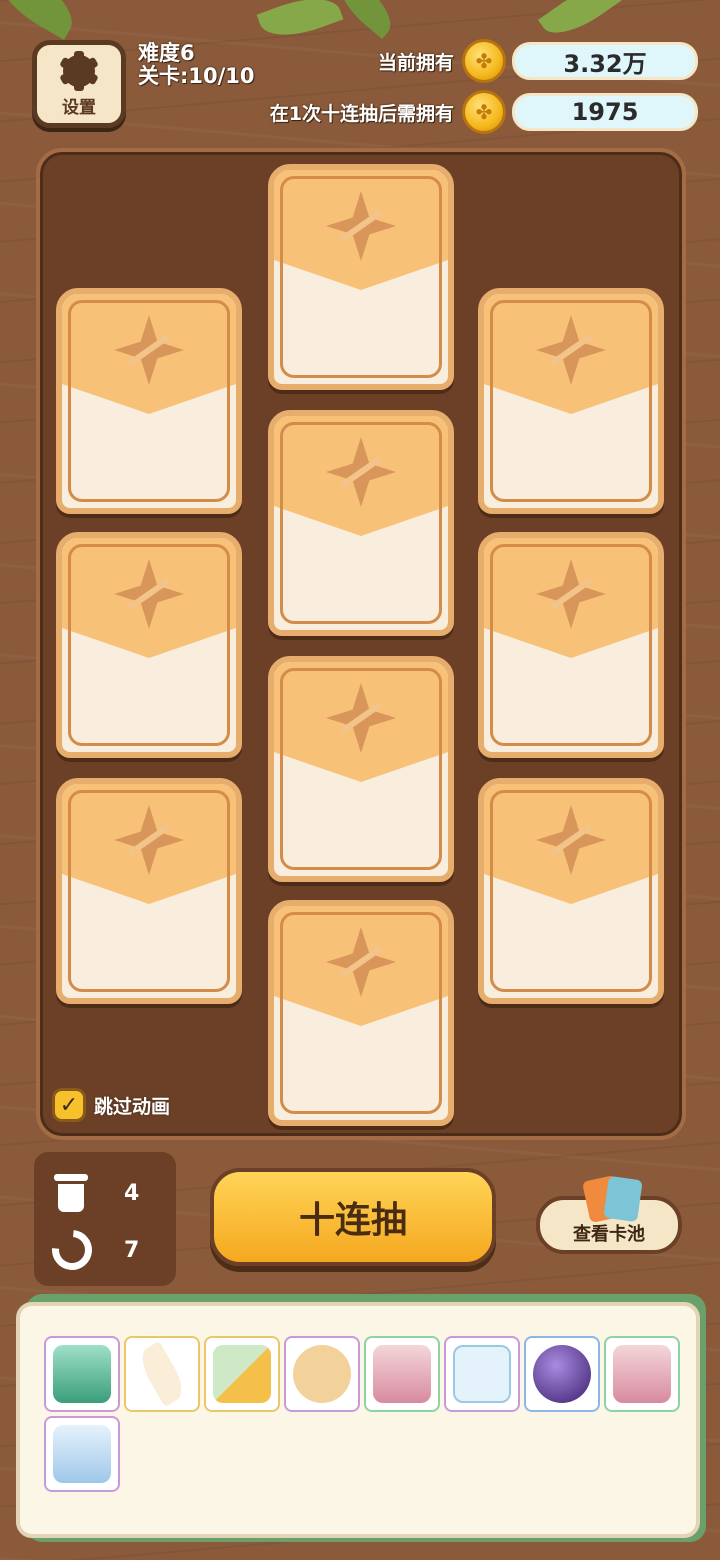 This screenshot has height=1560, width=720. Describe the element at coordinates (95, 1193) in the screenshot. I see `trash-tool: 4` at that location.